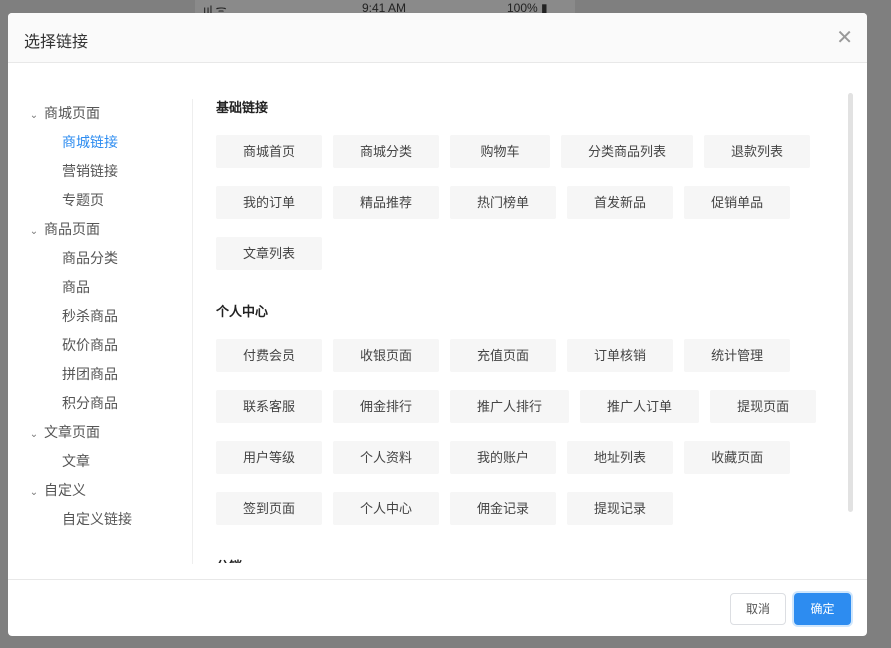  Describe the element at coordinates (269, 253) in the screenshot. I see `link-button: 文章列表` at that location.